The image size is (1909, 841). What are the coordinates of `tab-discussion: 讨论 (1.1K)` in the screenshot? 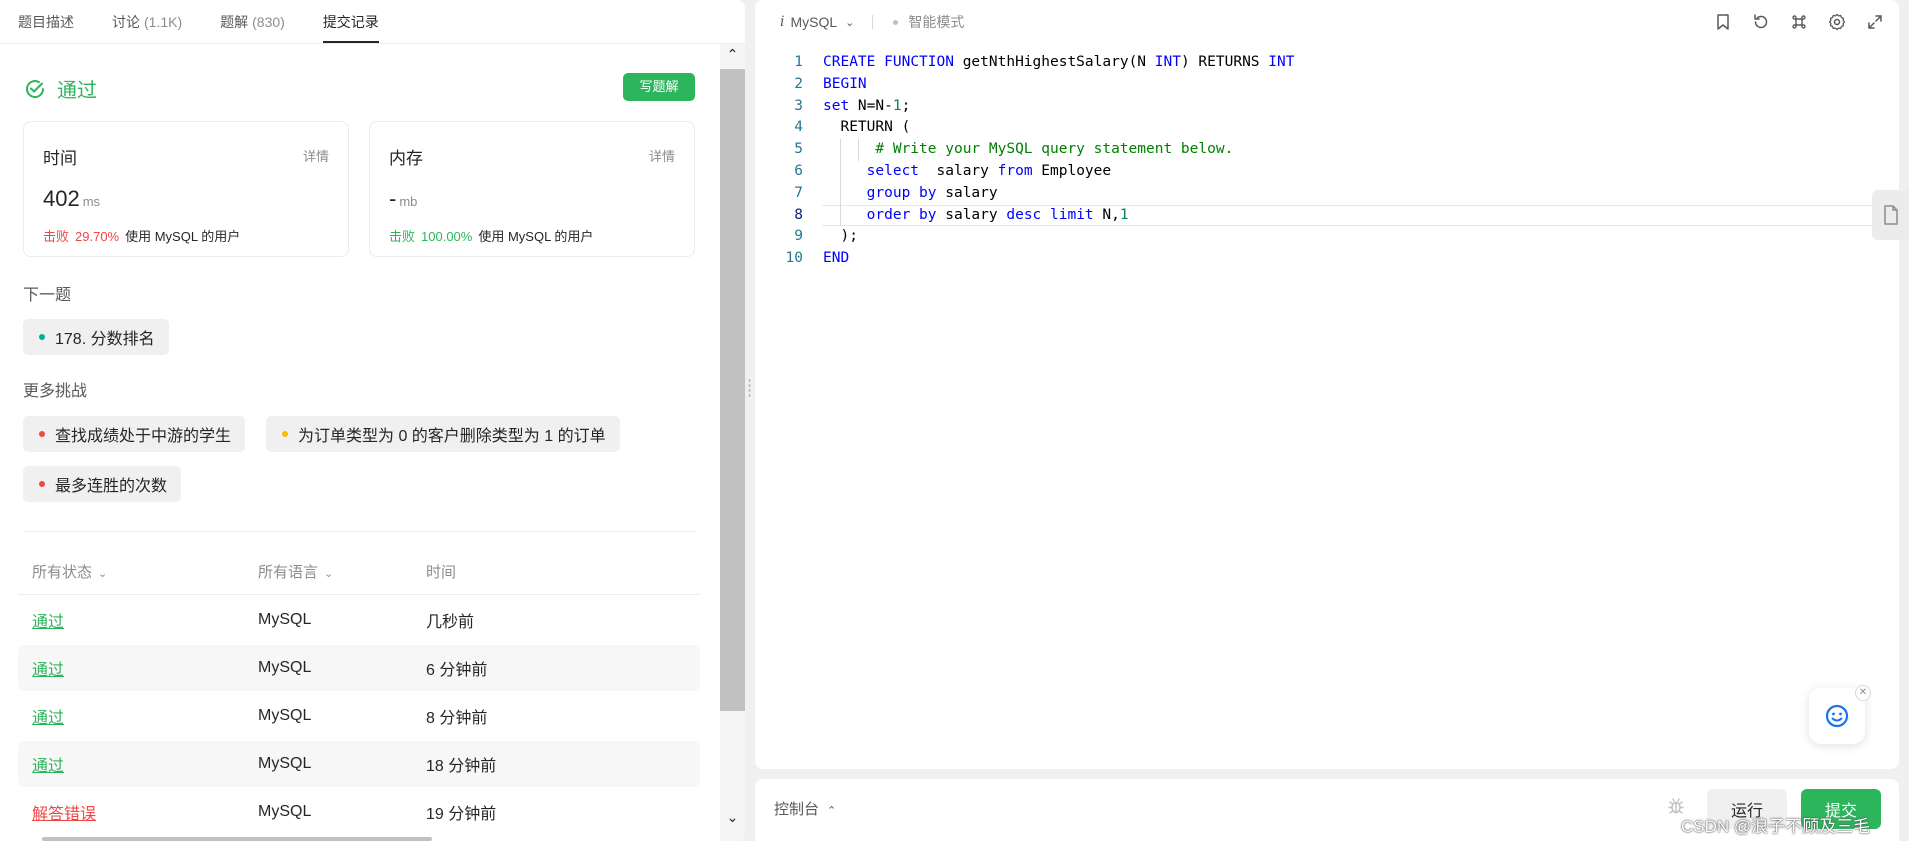 It's located at (147, 21).